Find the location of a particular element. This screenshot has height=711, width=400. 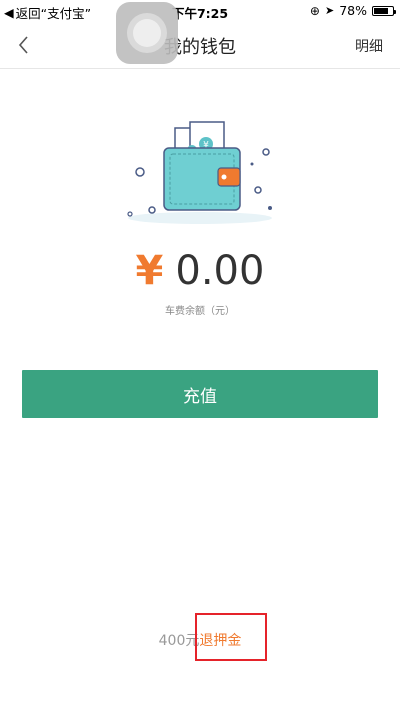

status-right: ⊕ ➤ 78% is located at coordinates (352, 10).